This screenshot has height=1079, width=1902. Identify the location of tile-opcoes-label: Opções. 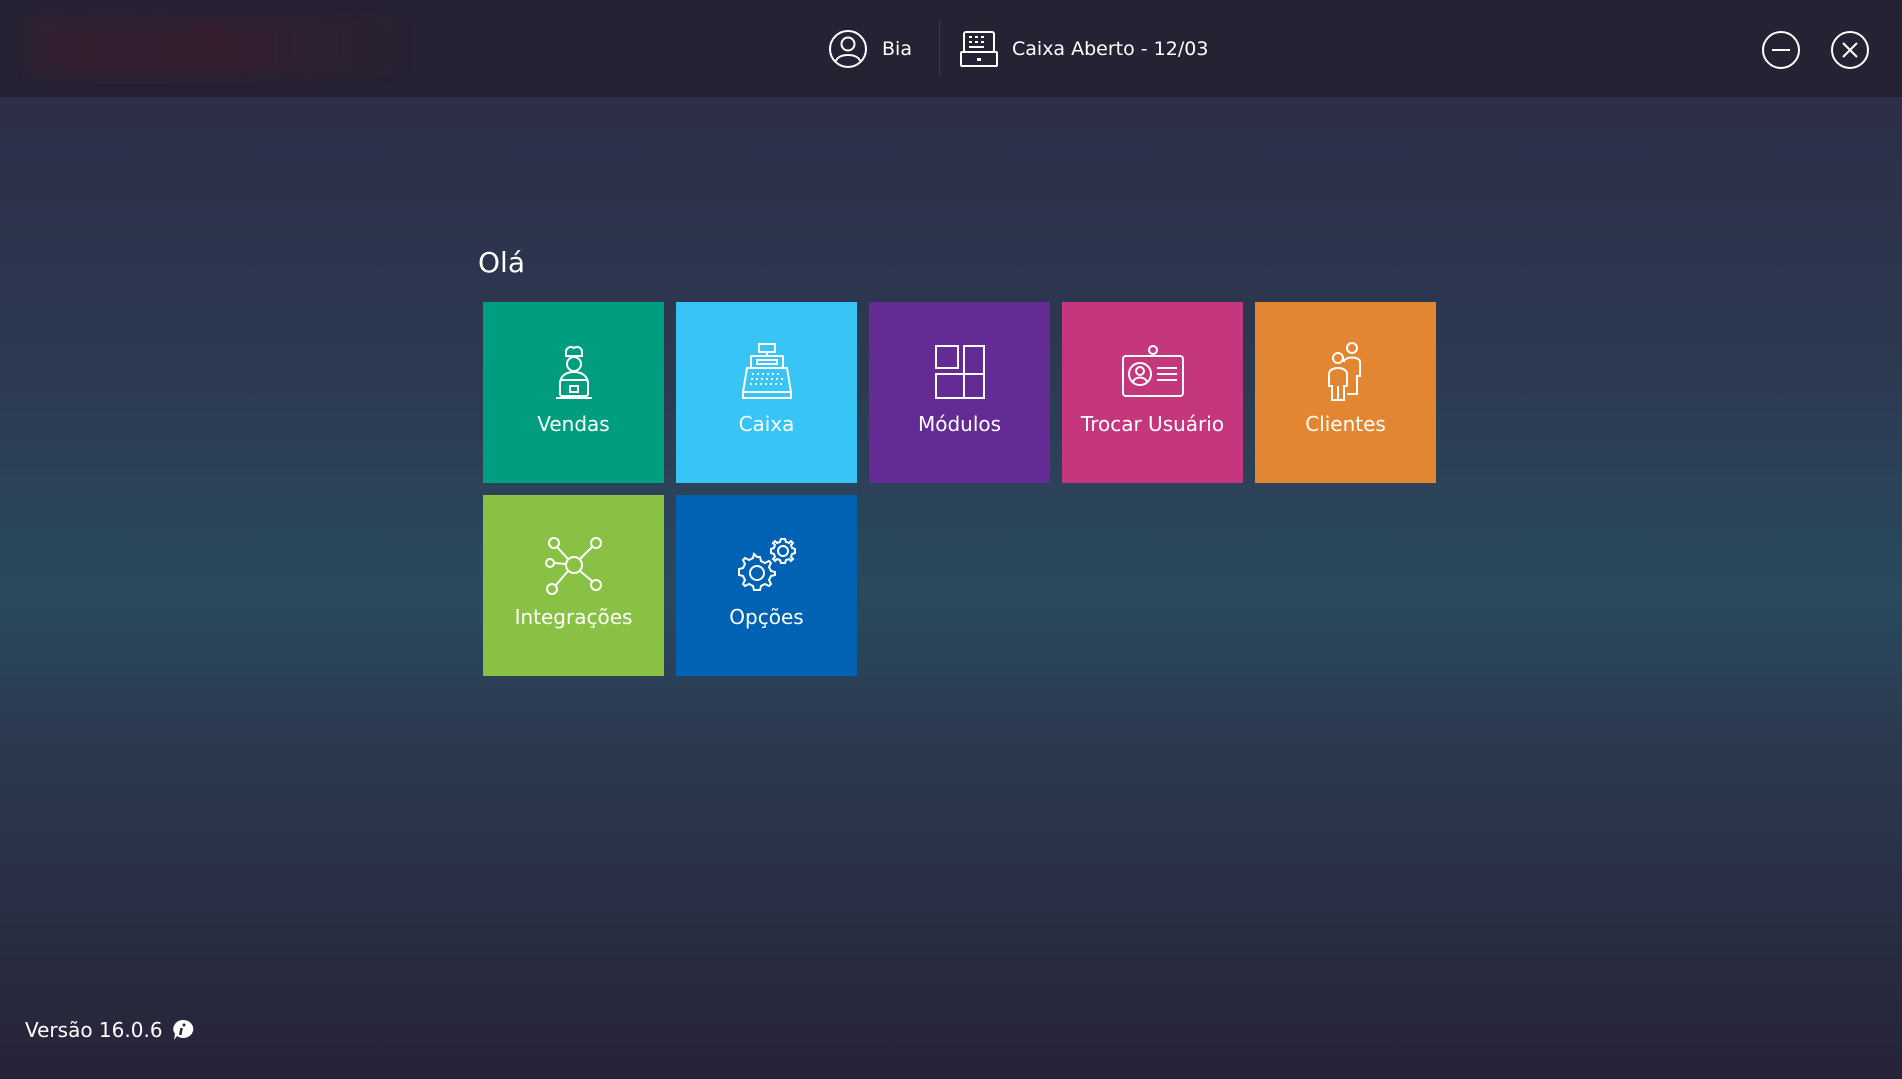
(766, 617).